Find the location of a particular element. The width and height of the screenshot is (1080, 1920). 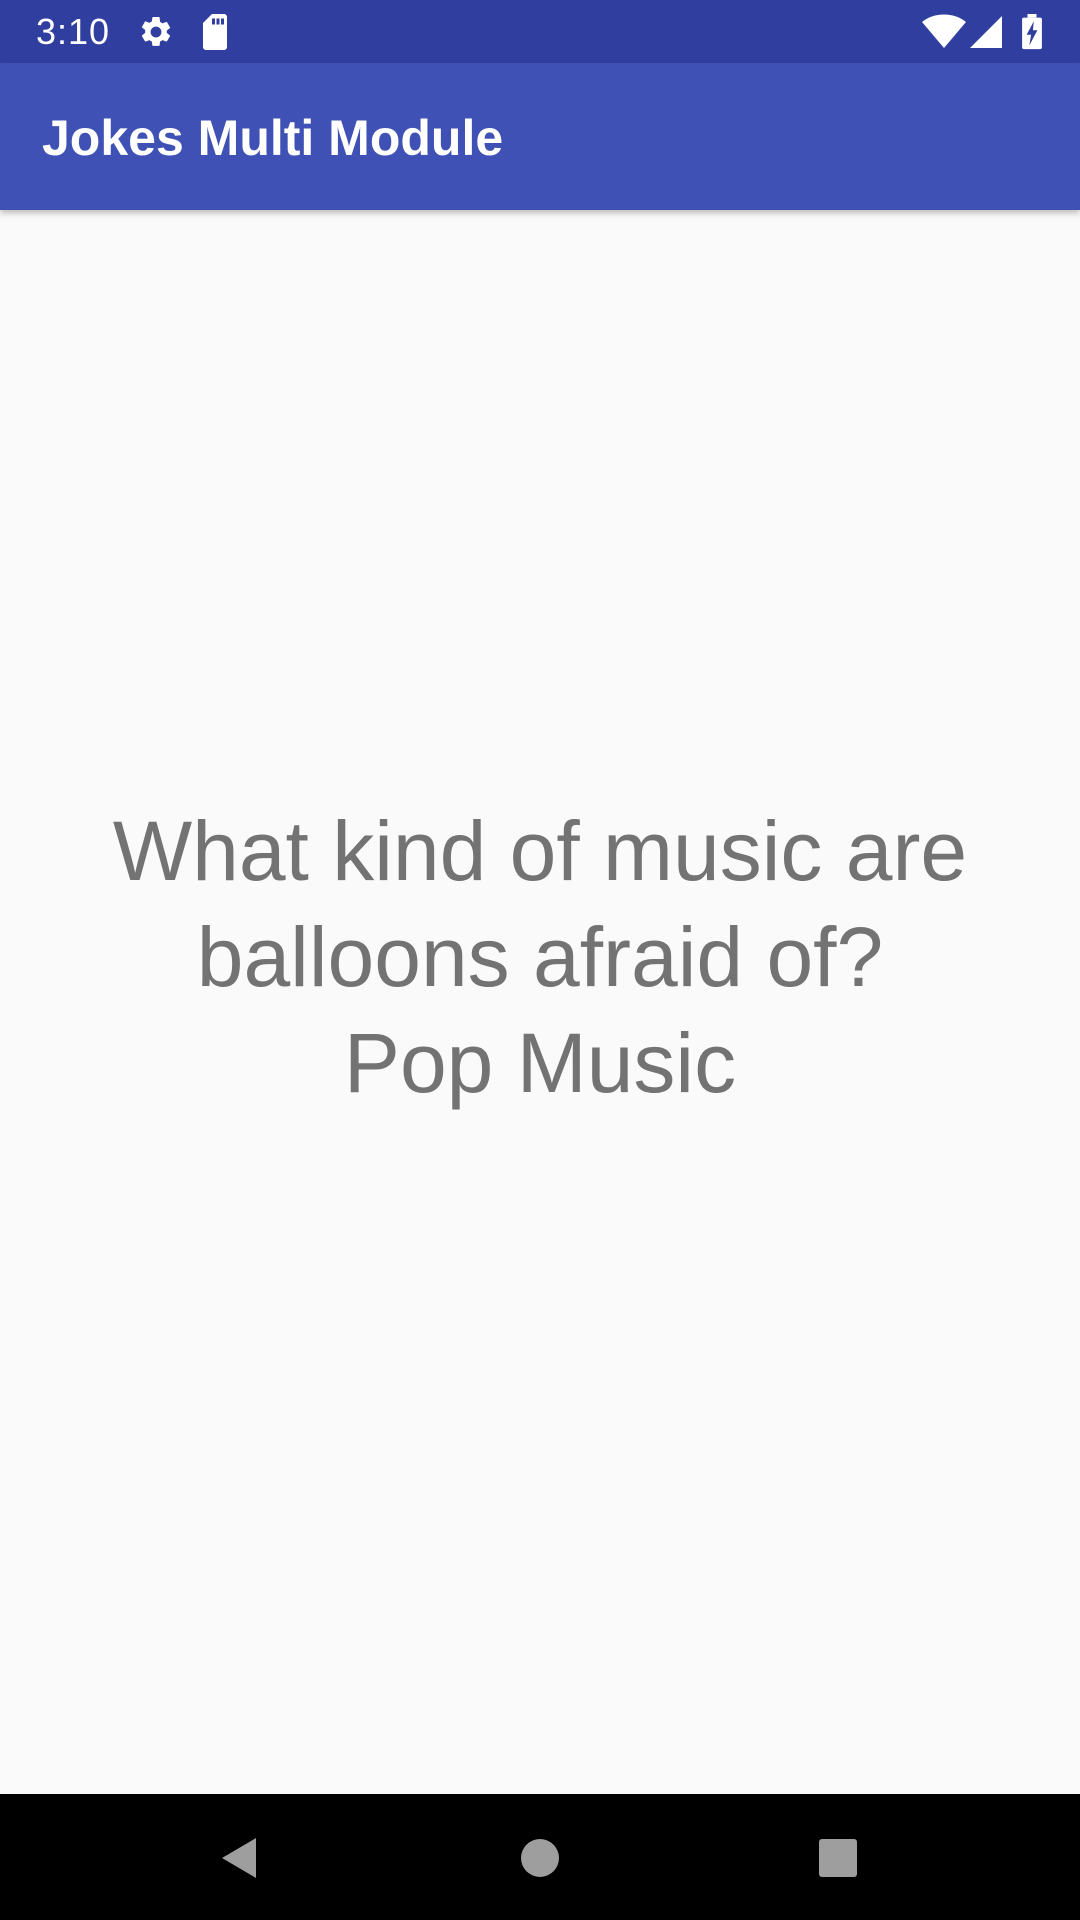

cell-signal-icon is located at coordinates (986, 32).